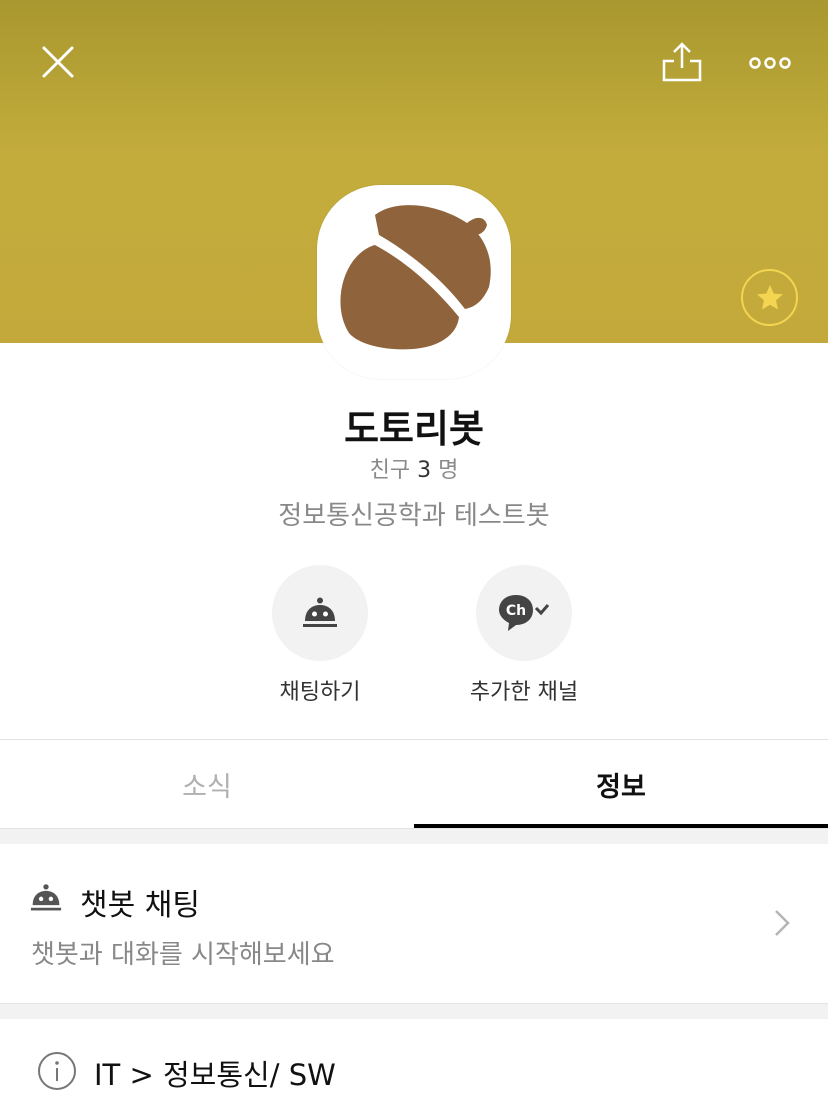  I want to click on chat-button-circle, so click(320, 613).